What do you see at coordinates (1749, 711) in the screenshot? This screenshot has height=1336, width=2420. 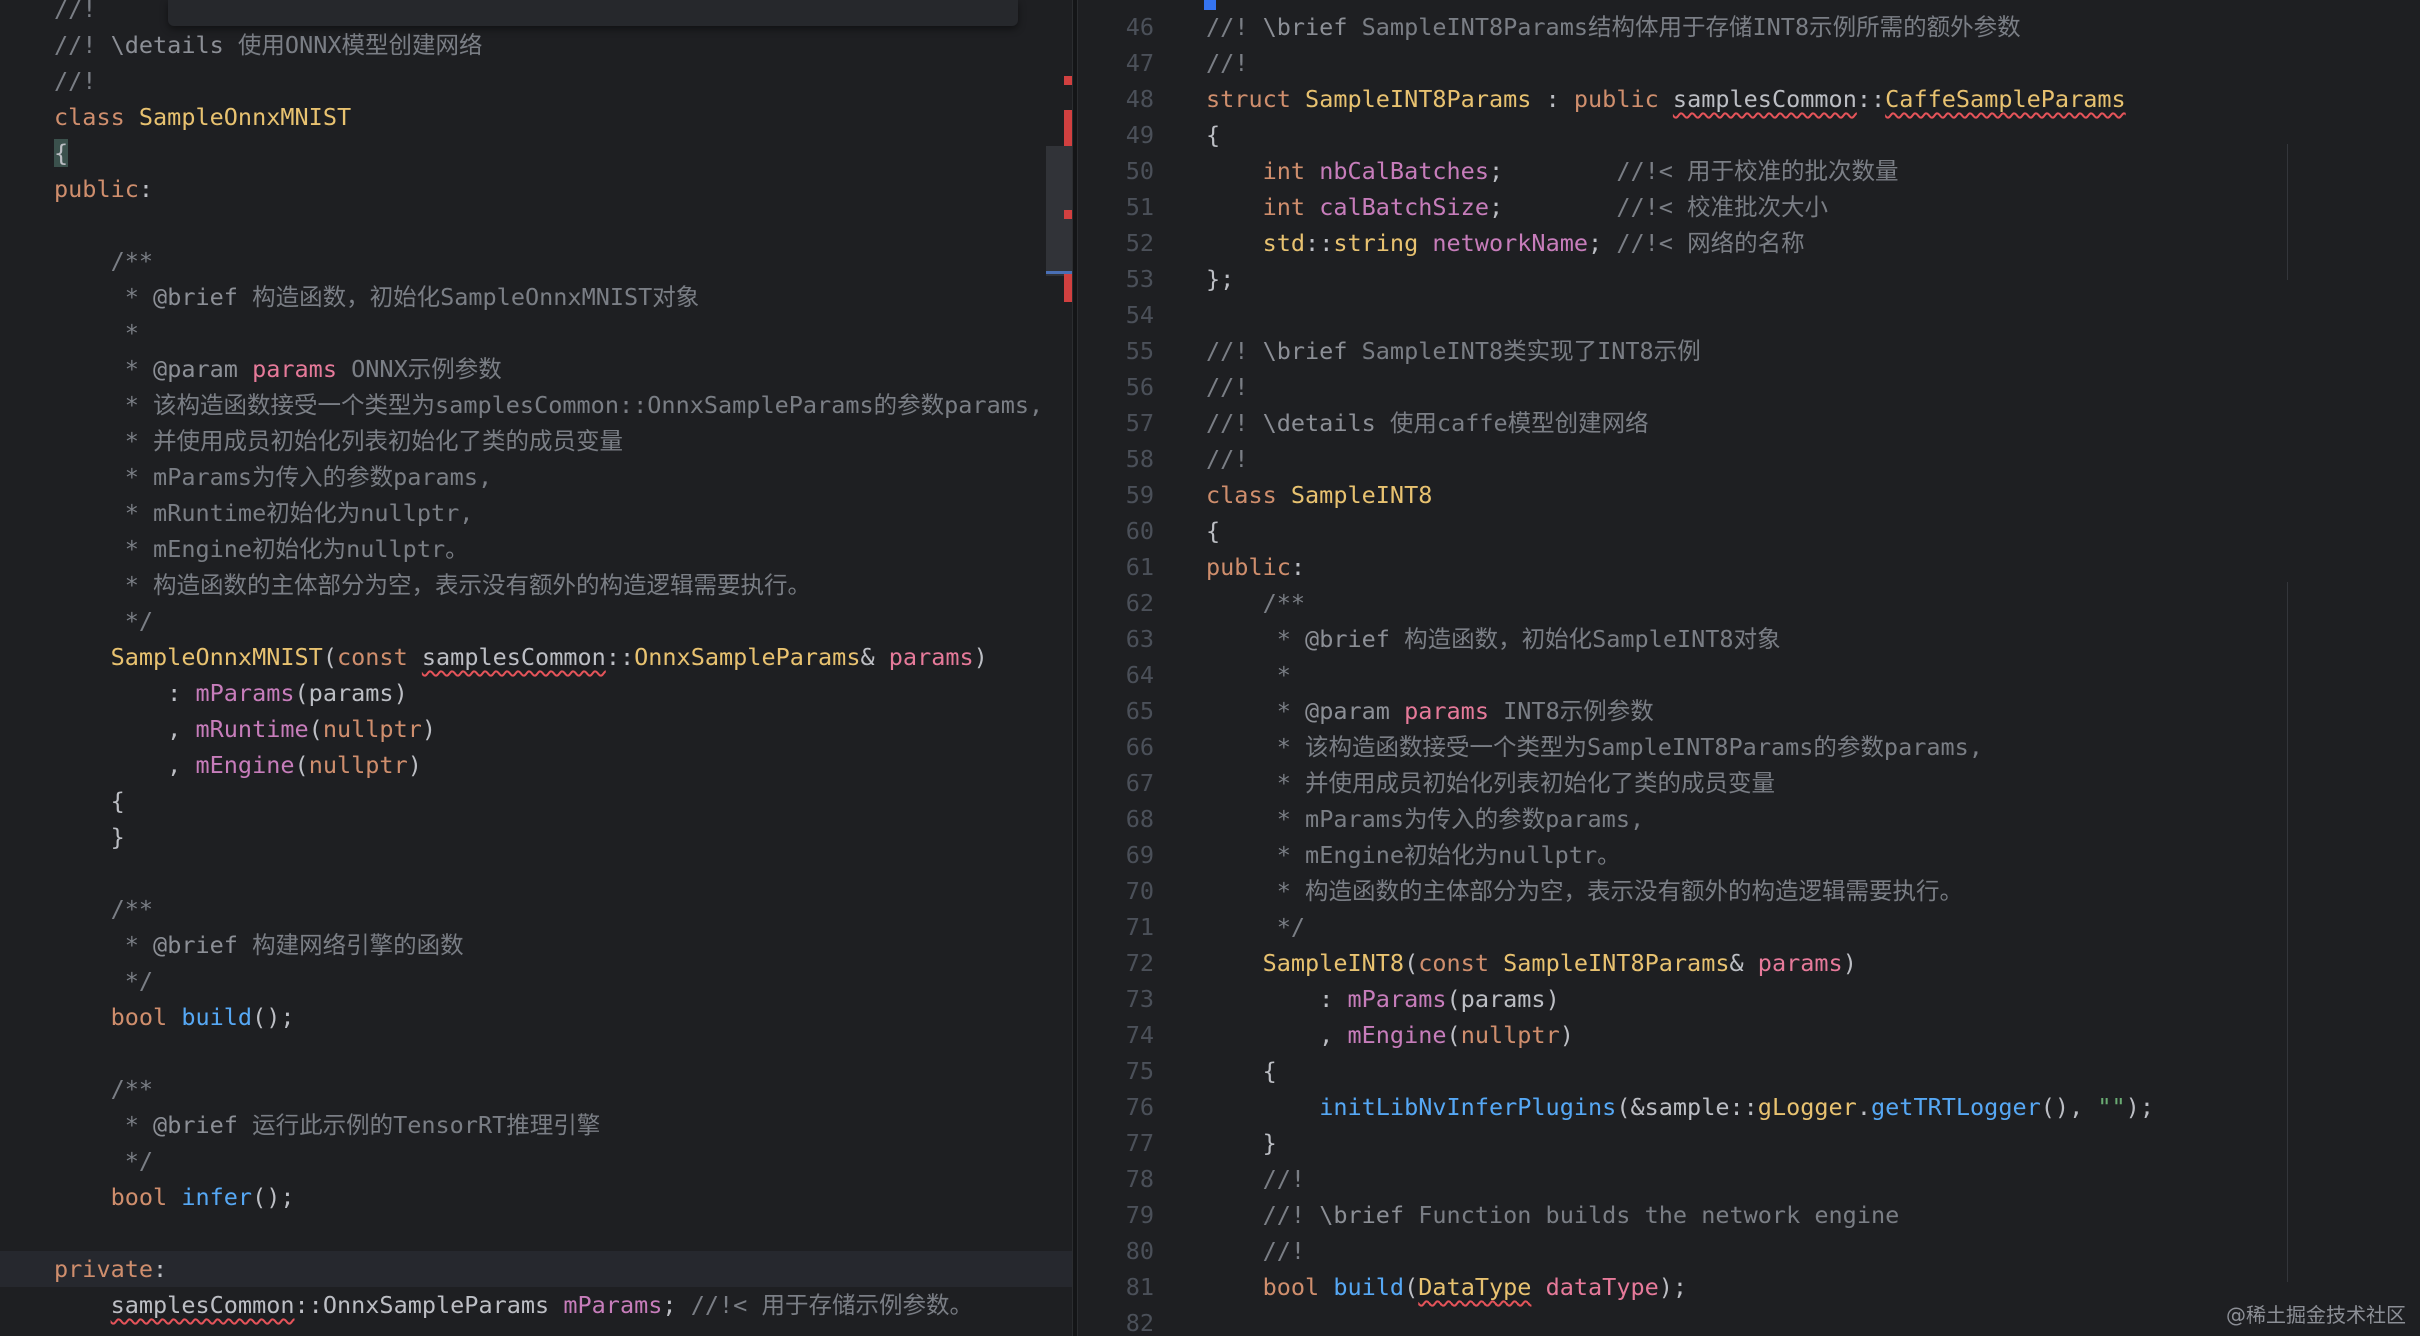 I see `code-line: 65 * @param params INT8示例参数` at bounding box center [1749, 711].